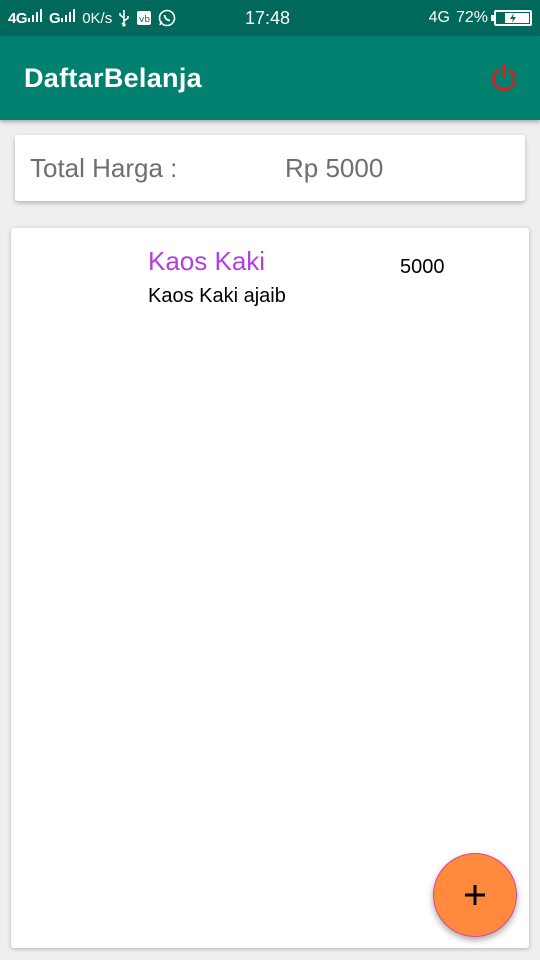  I want to click on app-title: DaftarBelanja, so click(113, 77).